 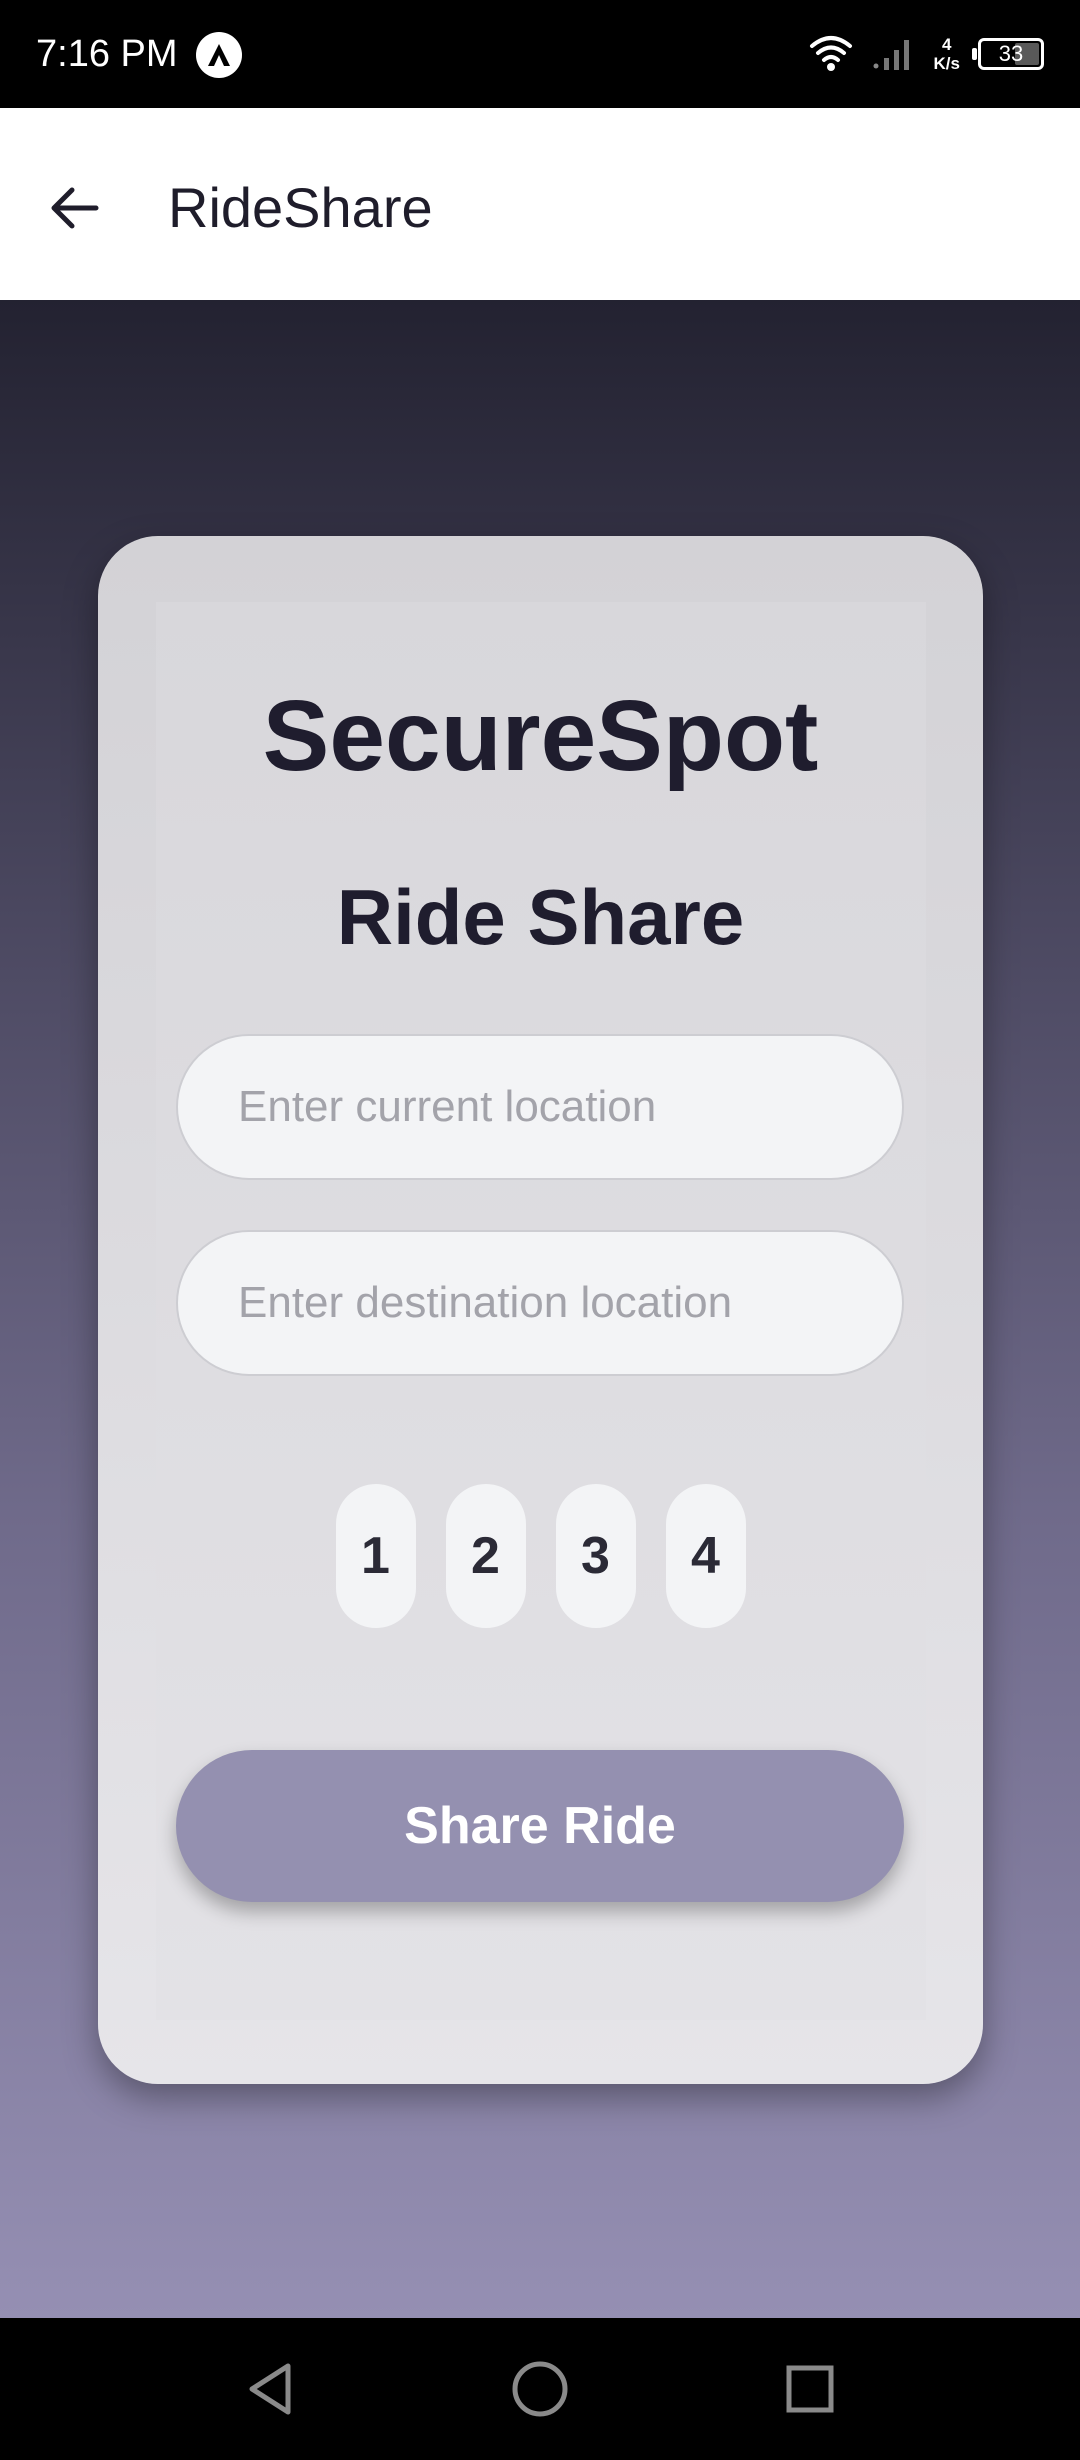 I want to click on arrow-left-icon, so click(x=75, y=208).